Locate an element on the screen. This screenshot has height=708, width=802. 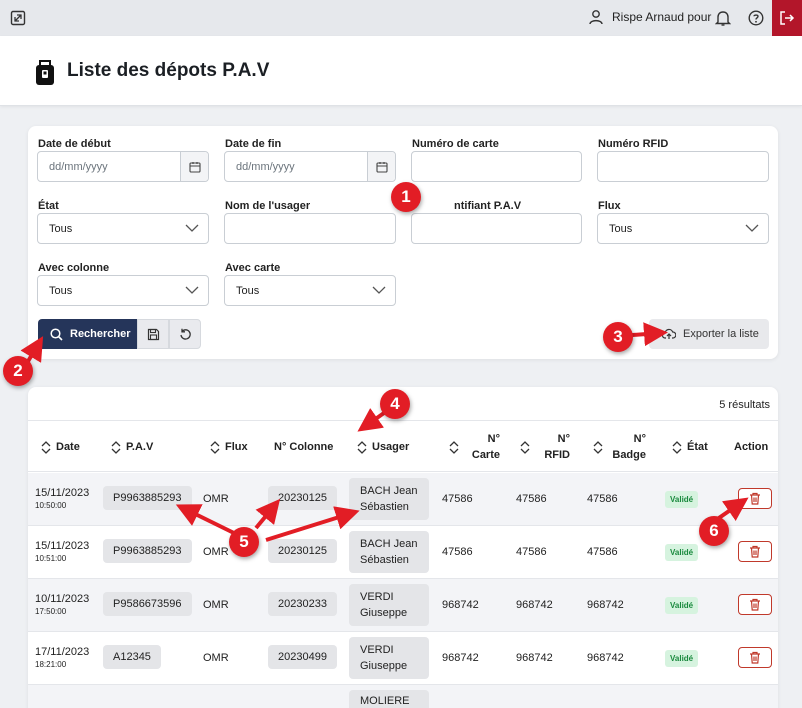
column-header-usager: Usager is located at coordinates (383, 447).